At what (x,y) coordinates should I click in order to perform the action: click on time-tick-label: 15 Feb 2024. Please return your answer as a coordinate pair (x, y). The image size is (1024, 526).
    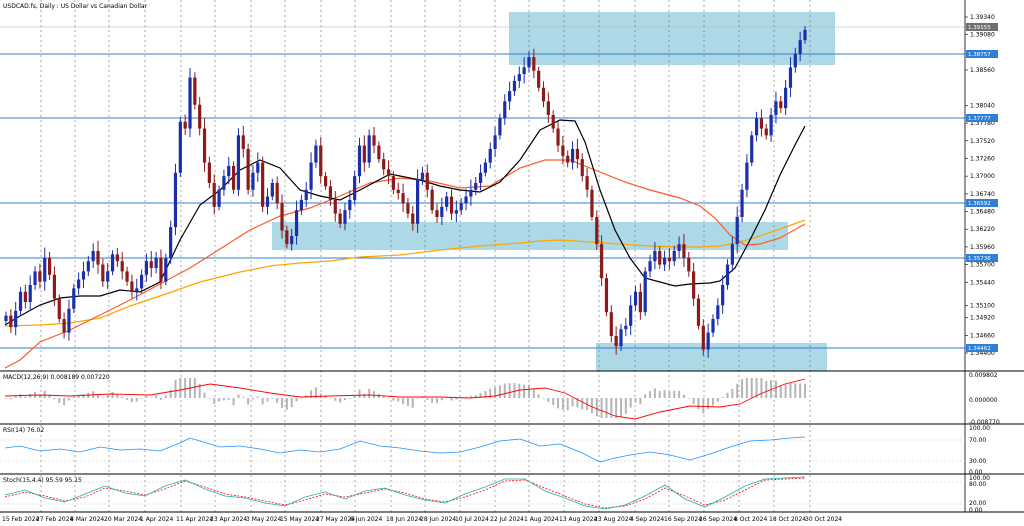
    Looking at the image, I should click on (21, 519).